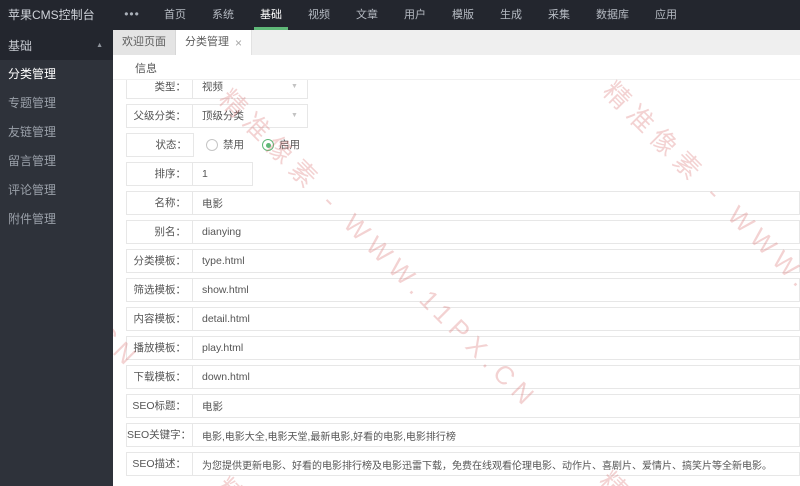 This screenshot has width=800, height=486. Describe the element at coordinates (160, 464) in the screenshot. I see `field-label: SEO描述：` at that location.